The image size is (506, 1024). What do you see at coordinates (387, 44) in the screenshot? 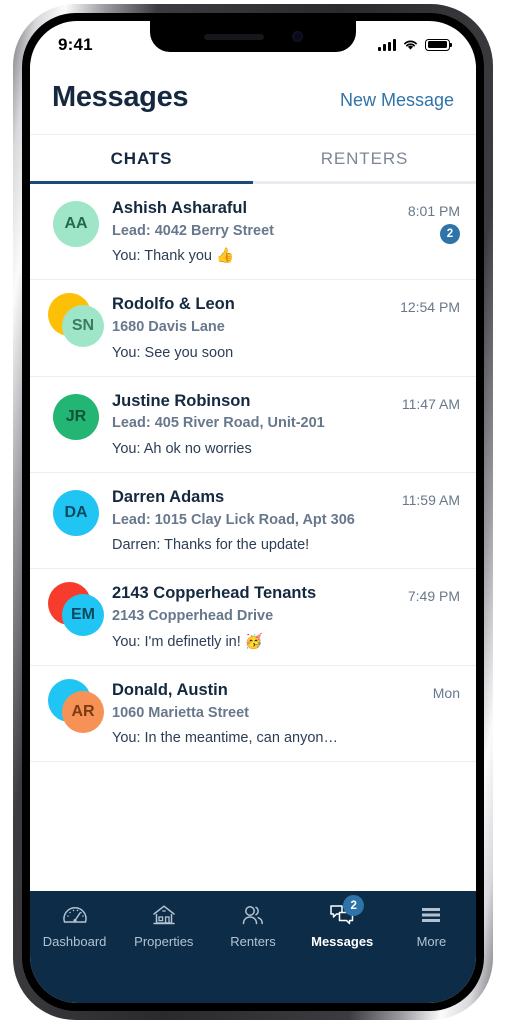
I see `cellular-bars-icon` at bounding box center [387, 44].